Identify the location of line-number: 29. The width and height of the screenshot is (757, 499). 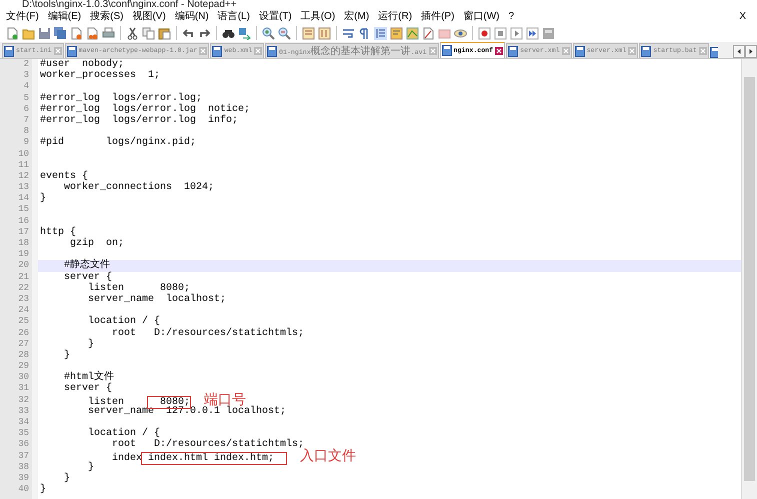
(23, 366).